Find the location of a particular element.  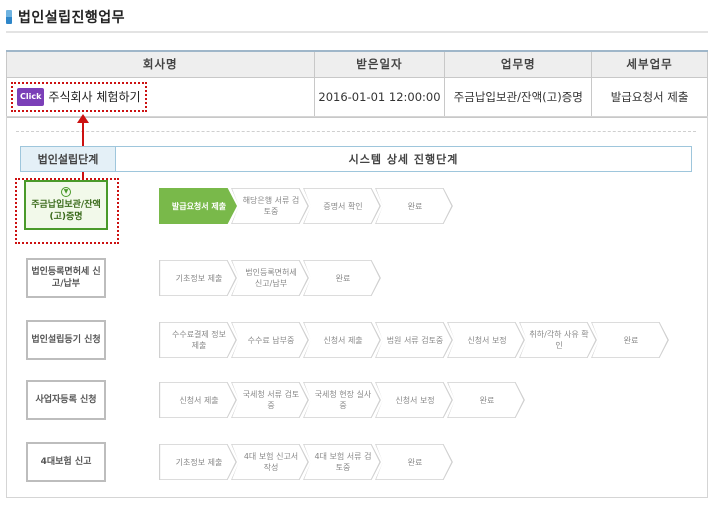

step-label: 법원 서류 검토중 is located at coordinates (415, 340).